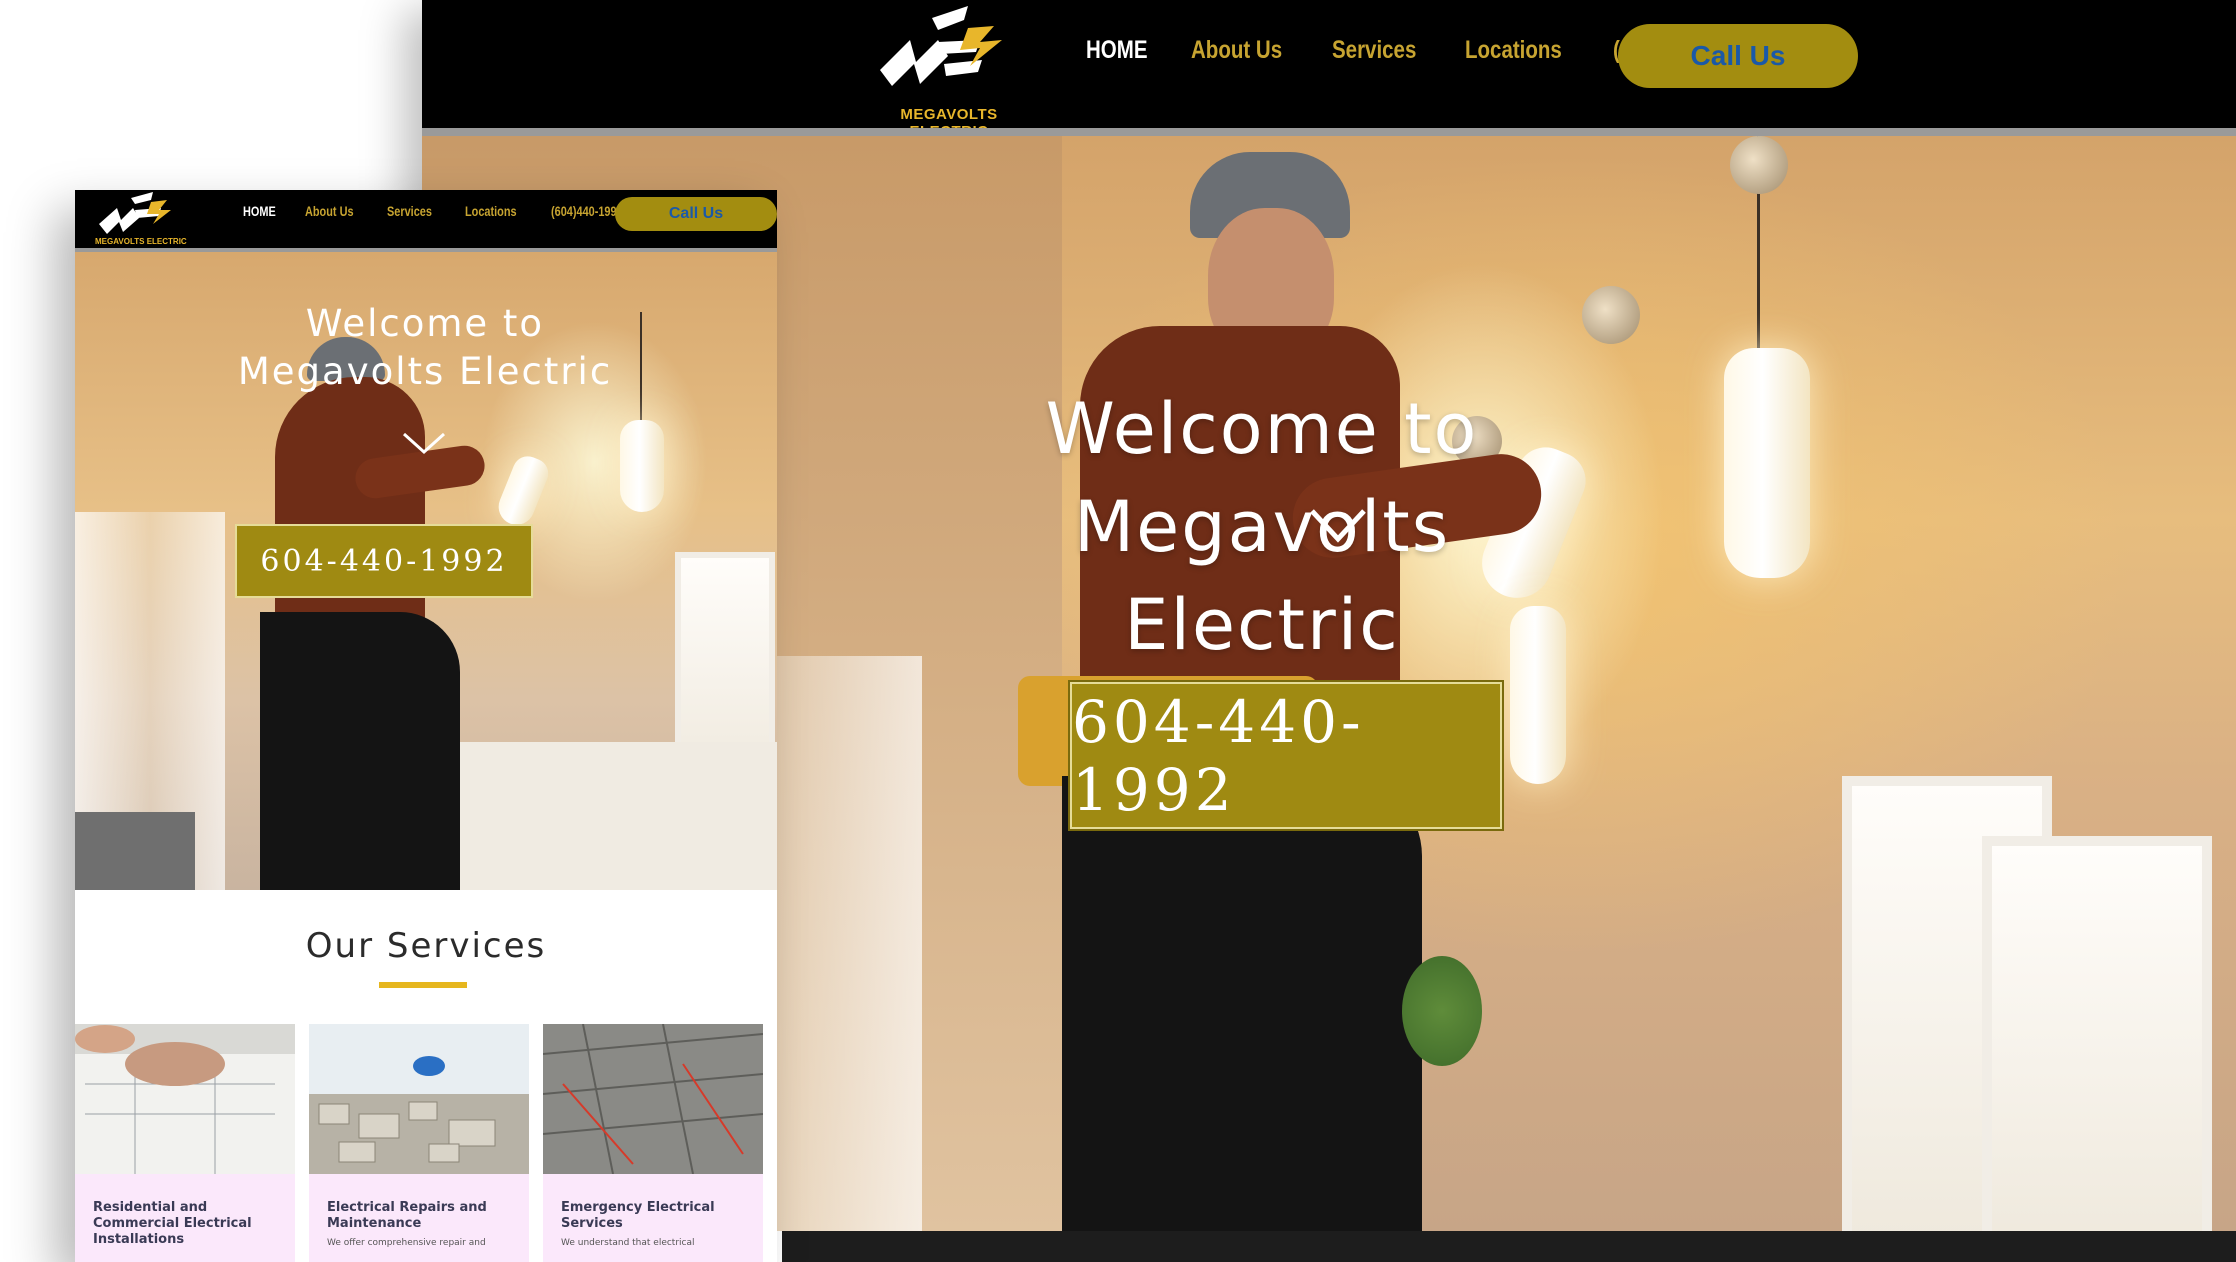 This screenshot has height=1262, width=2236. I want to click on service-card-title: Electrical Repairs and Maintenance, so click(407, 1215).